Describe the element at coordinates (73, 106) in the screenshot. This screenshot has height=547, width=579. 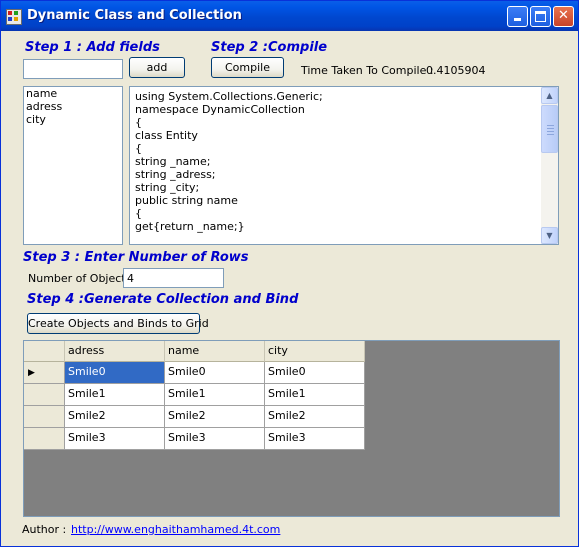
I see `list-item: adress` at that location.